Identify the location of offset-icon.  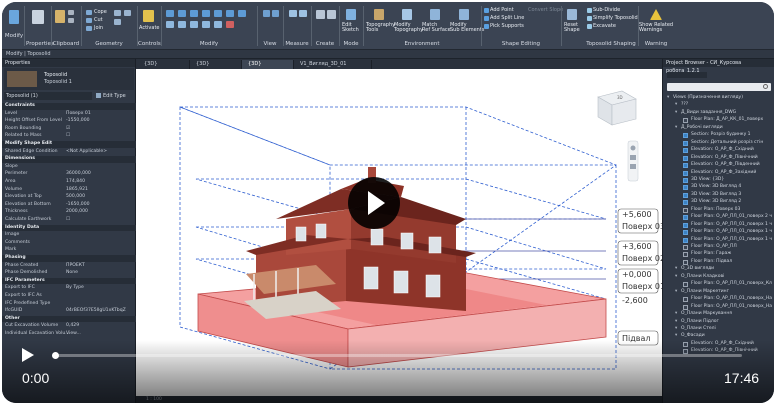
(182, 13).